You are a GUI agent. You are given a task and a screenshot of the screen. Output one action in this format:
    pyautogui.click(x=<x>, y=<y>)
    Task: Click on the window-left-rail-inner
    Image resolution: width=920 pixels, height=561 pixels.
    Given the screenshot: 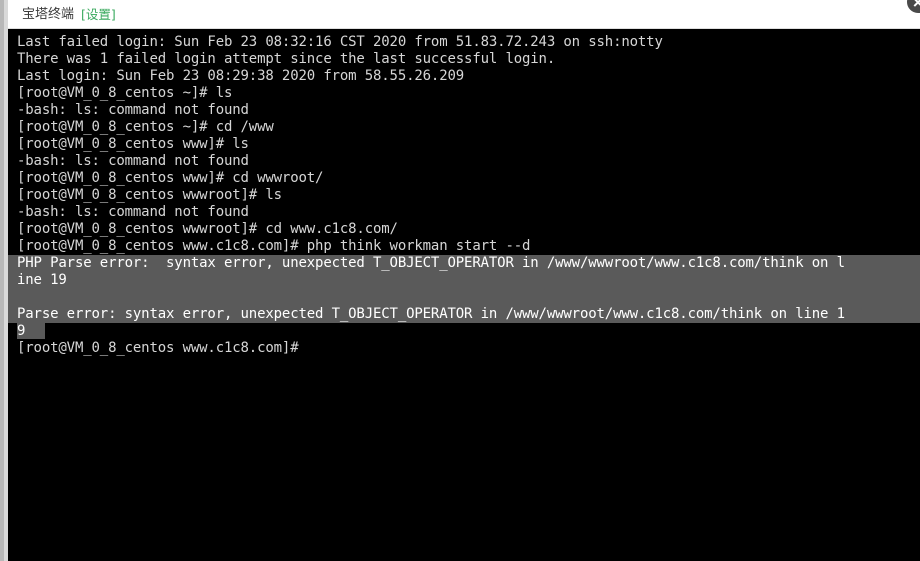 What is the action you would take?
    pyautogui.click(x=2, y=280)
    